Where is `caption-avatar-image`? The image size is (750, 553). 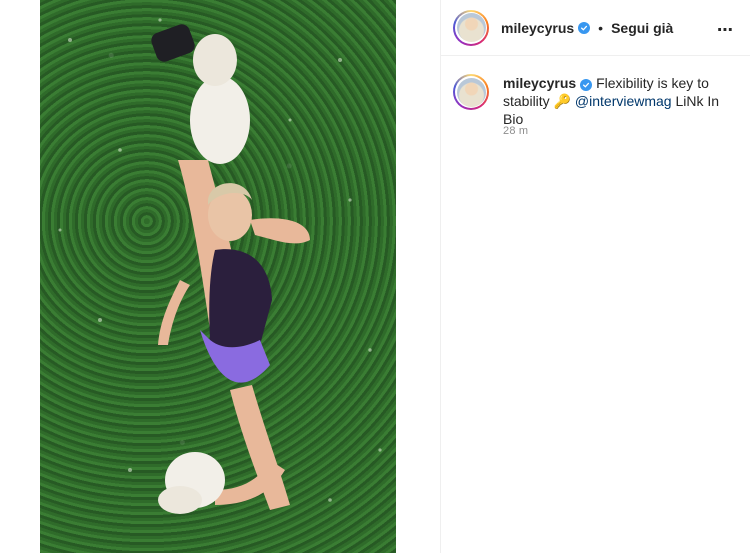
caption-avatar-image is located at coordinates (471, 92).